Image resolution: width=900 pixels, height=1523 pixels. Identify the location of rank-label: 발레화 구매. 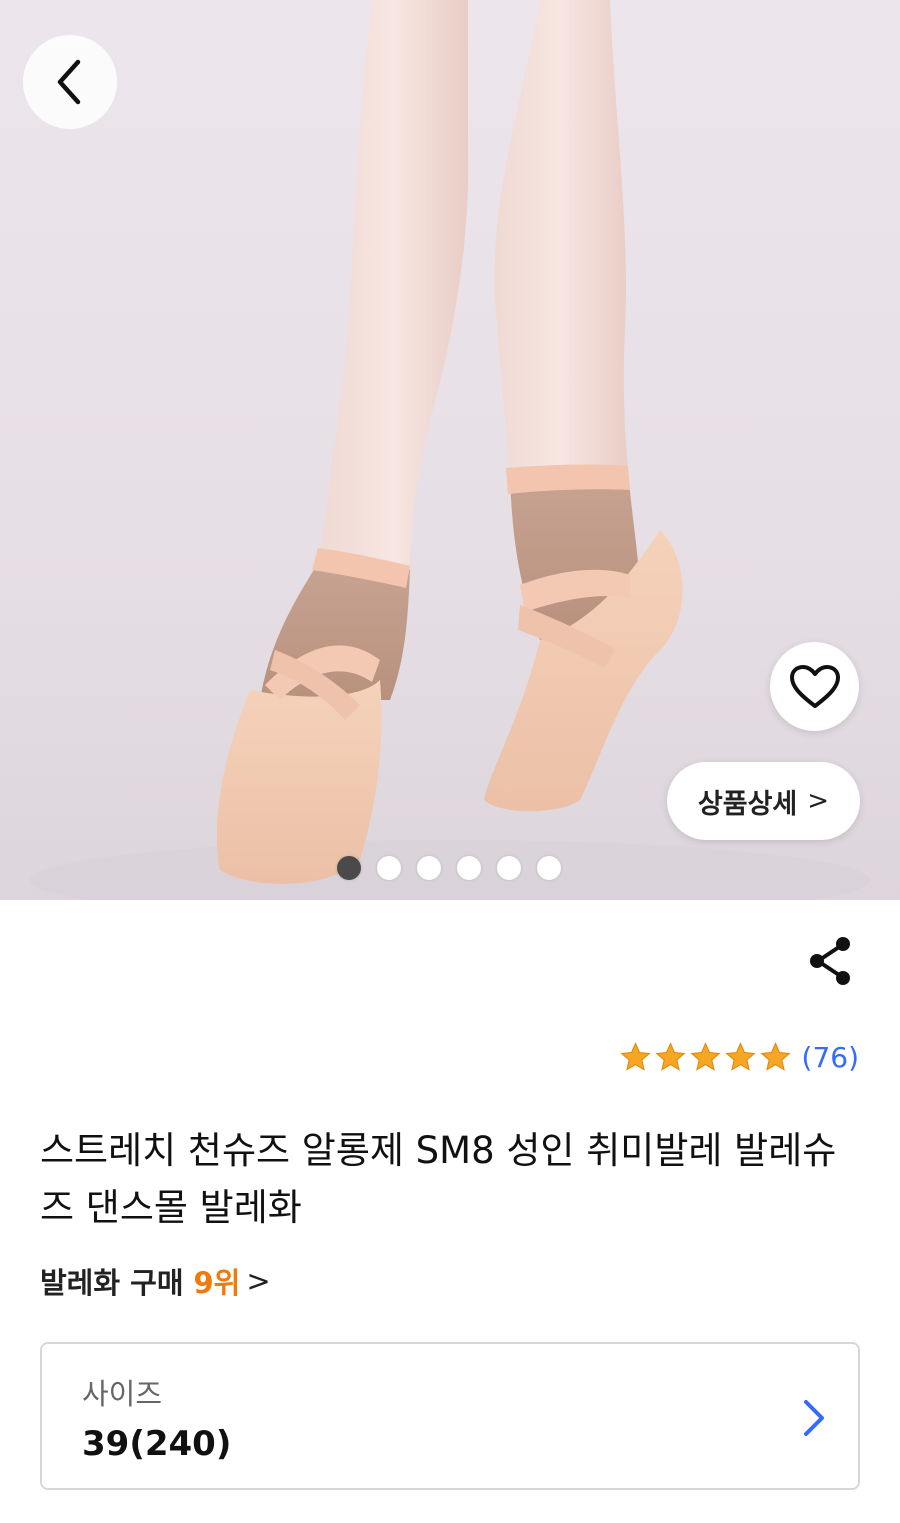
(112, 1283).